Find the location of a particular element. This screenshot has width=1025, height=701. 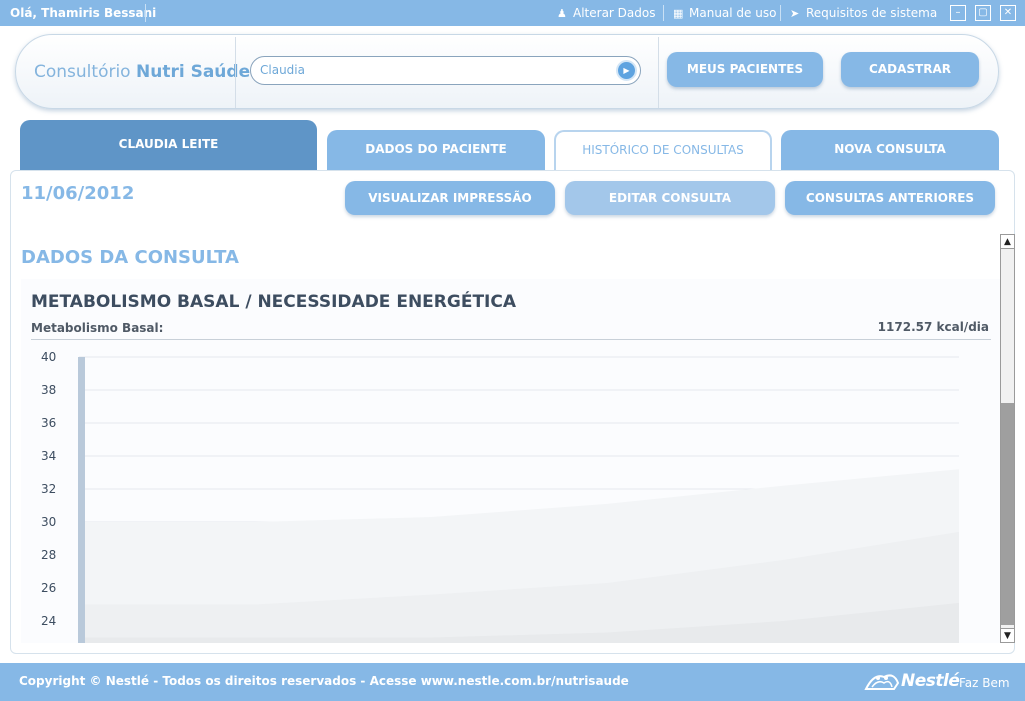

scroll-down-button: ▼ is located at coordinates (1007, 635).